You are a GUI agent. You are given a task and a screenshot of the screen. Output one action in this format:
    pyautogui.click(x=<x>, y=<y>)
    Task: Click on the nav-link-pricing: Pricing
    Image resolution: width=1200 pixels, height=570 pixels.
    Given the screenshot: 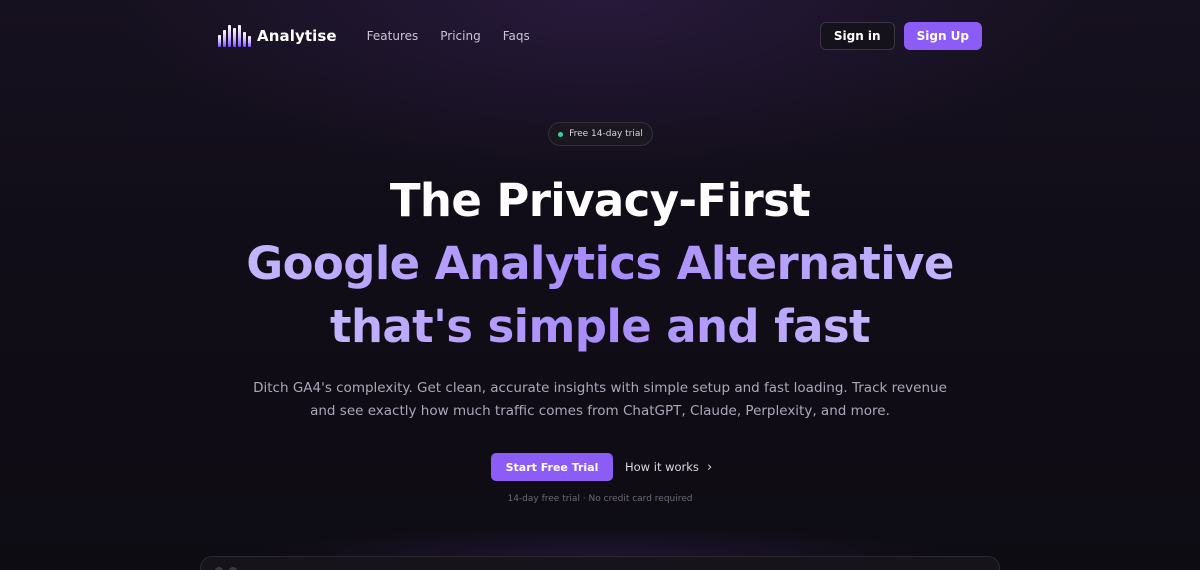 What is the action you would take?
    pyautogui.click(x=460, y=36)
    